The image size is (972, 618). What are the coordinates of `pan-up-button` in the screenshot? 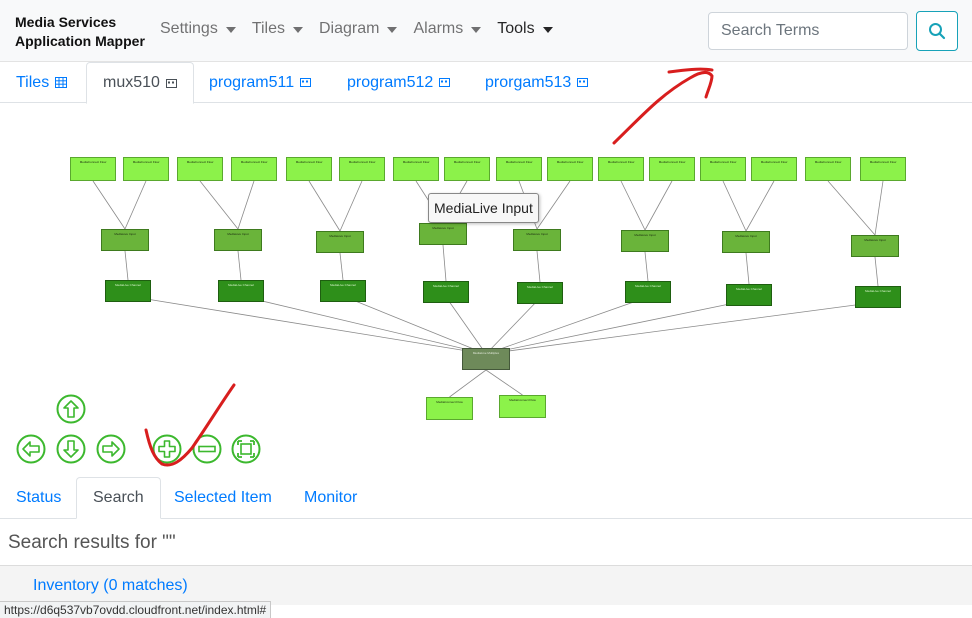 It's located at (71, 409).